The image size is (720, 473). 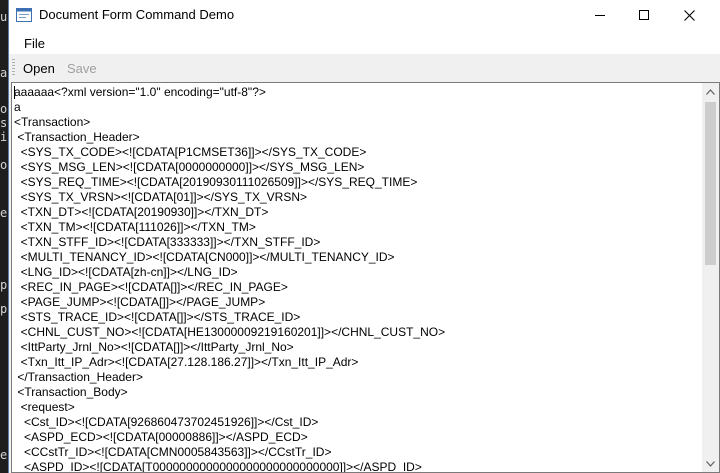 I want to click on document-line: </Transaction_Header>, so click(x=78, y=377).